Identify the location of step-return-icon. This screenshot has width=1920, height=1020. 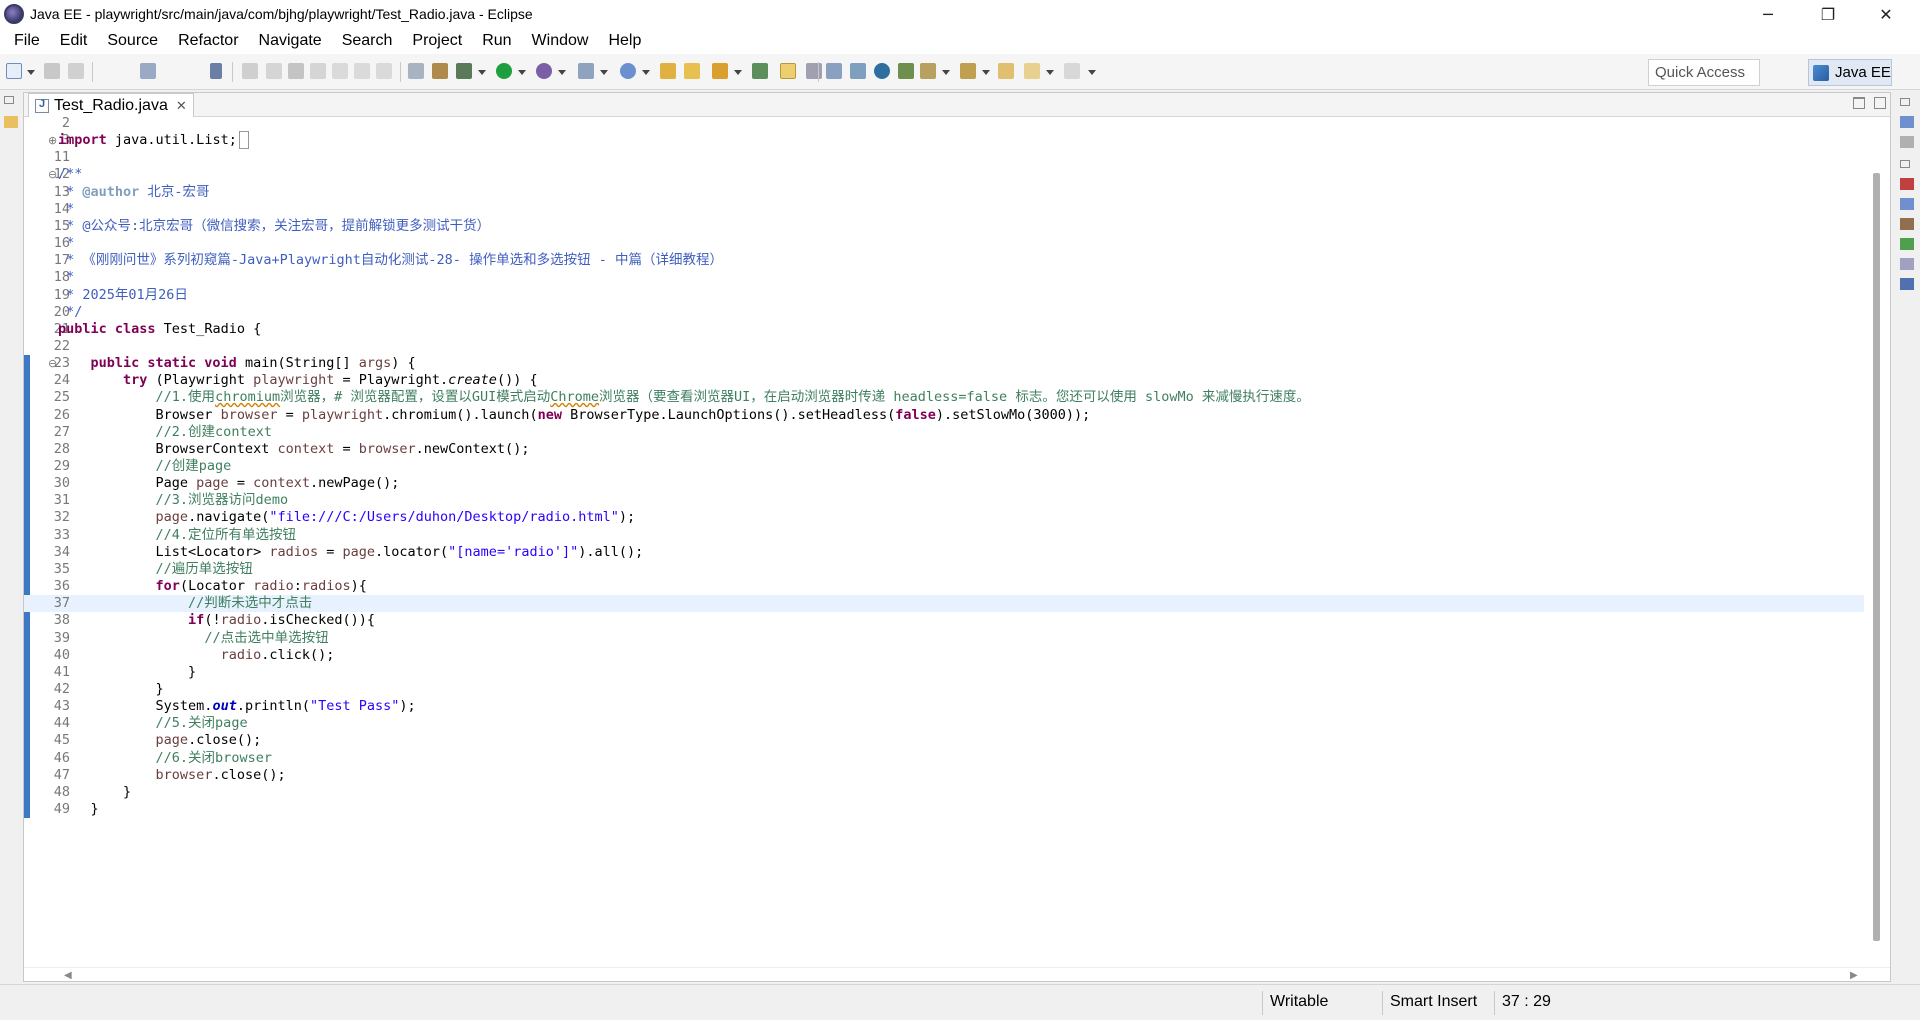
(384, 71).